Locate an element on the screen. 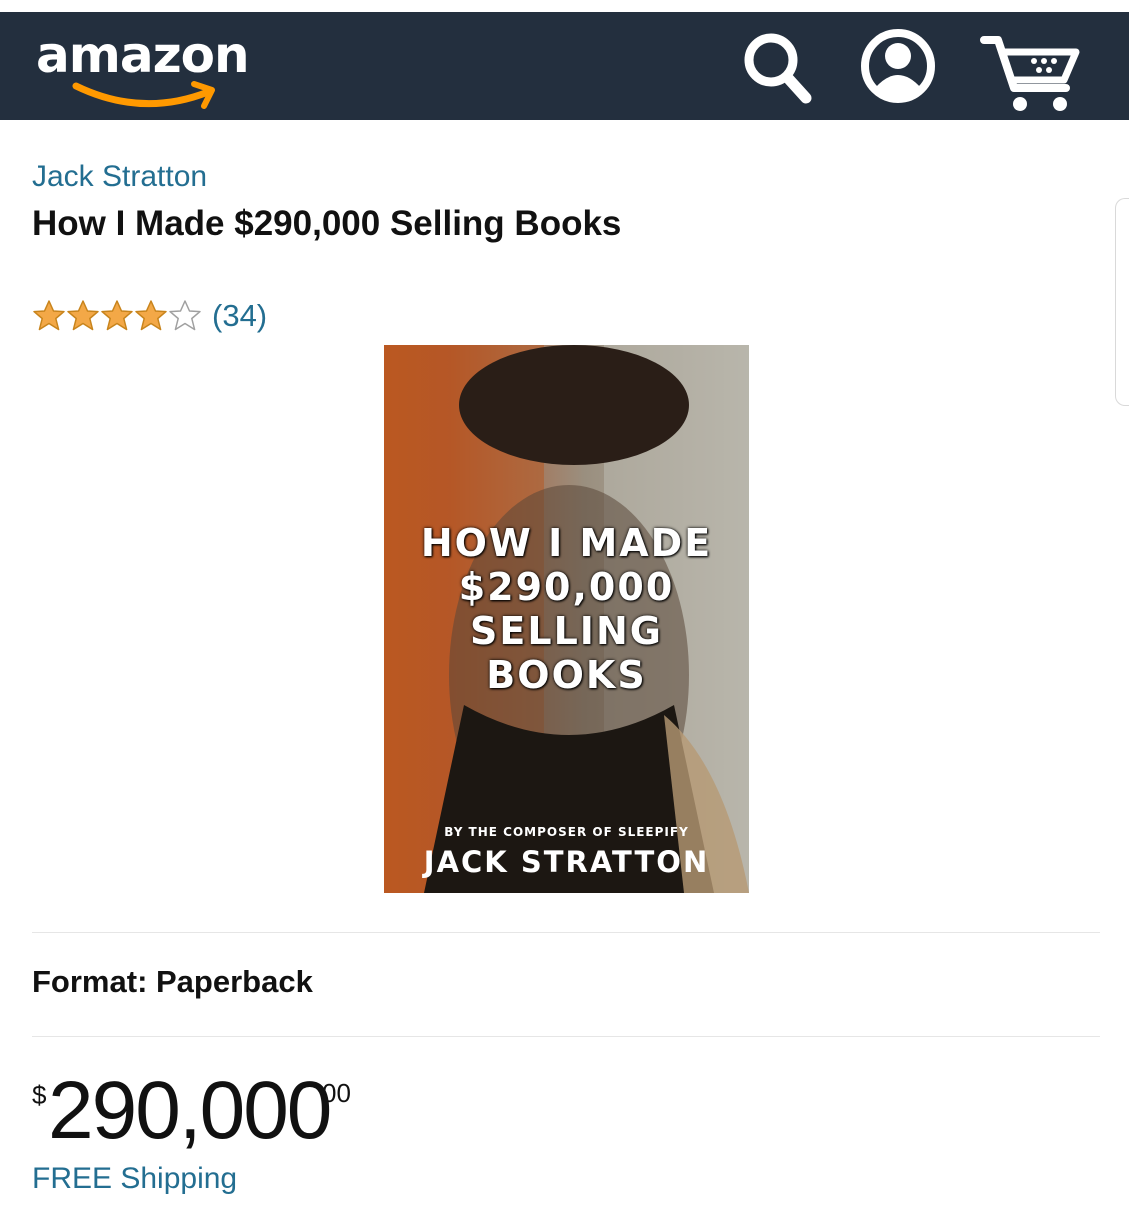 The width and height of the screenshot is (1129, 1222). amazon-logo: amazon is located at coordinates (152, 68).